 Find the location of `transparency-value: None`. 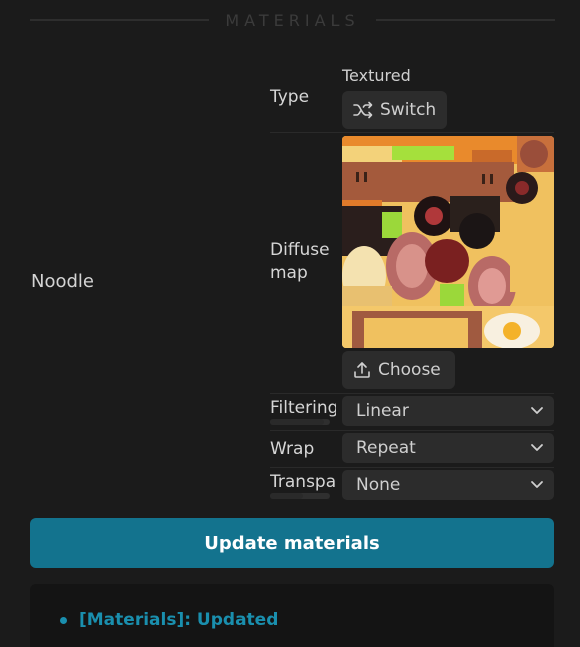

transparency-value: None is located at coordinates (378, 485).